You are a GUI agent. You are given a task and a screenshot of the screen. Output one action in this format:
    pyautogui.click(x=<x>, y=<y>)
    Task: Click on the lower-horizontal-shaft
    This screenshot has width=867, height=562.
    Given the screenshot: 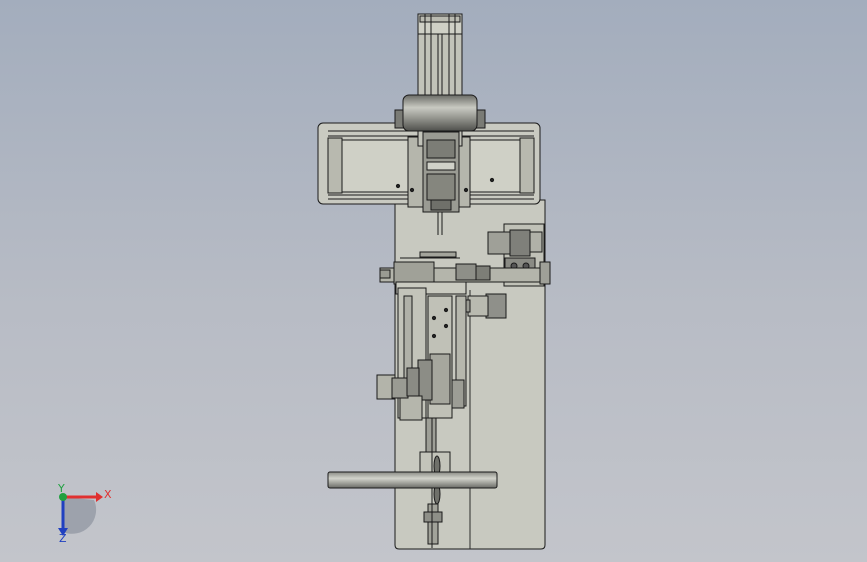 What is the action you would take?
    pyautogui.click(x=412, y=480)
    